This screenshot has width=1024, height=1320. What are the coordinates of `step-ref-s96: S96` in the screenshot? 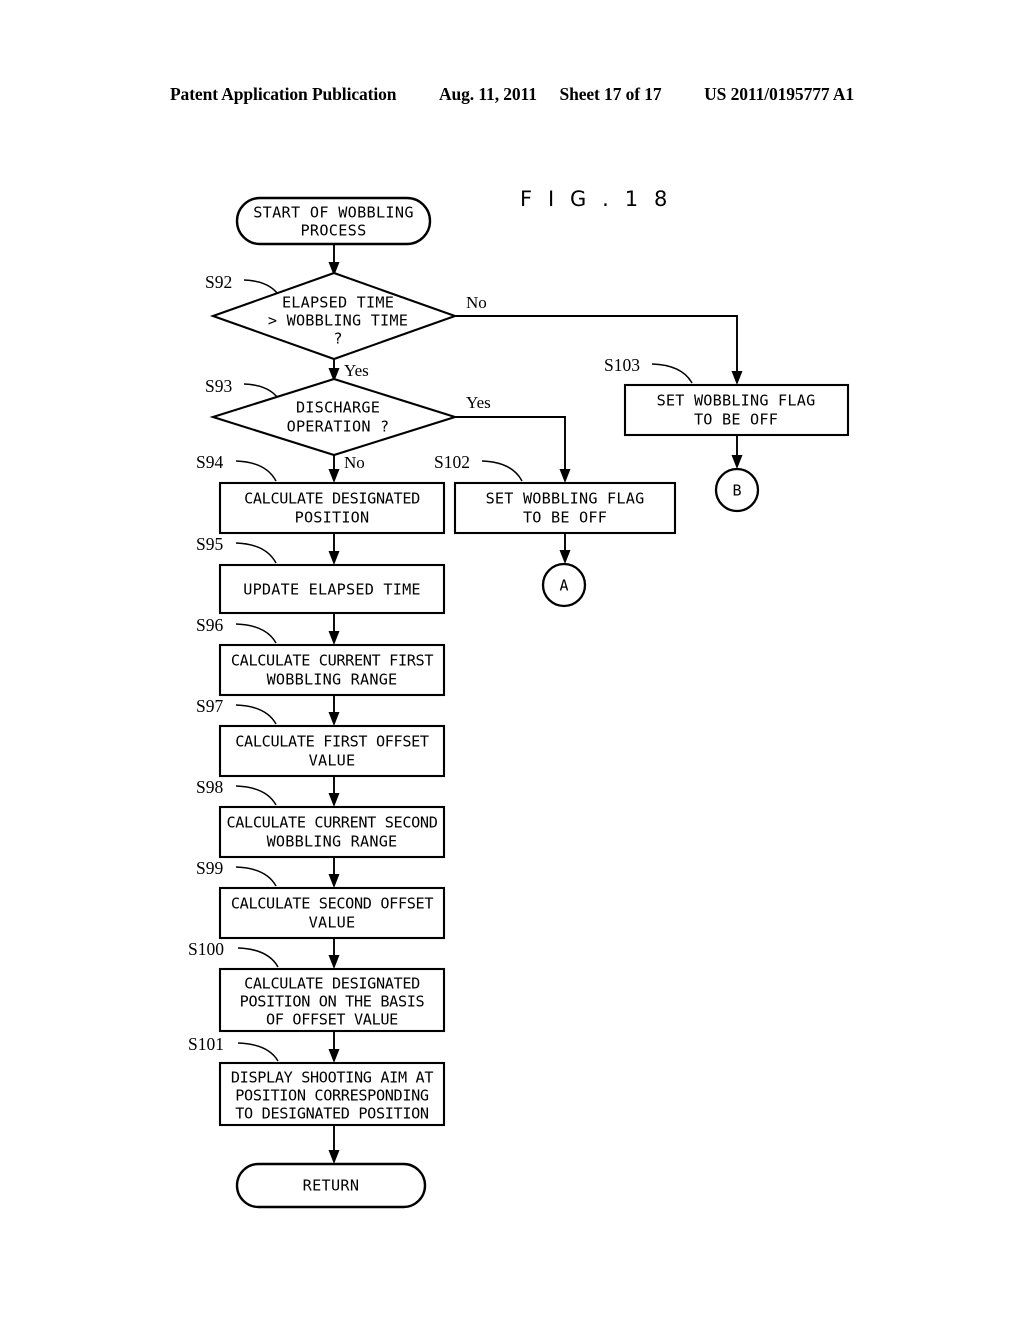 It's located at (209, 625).